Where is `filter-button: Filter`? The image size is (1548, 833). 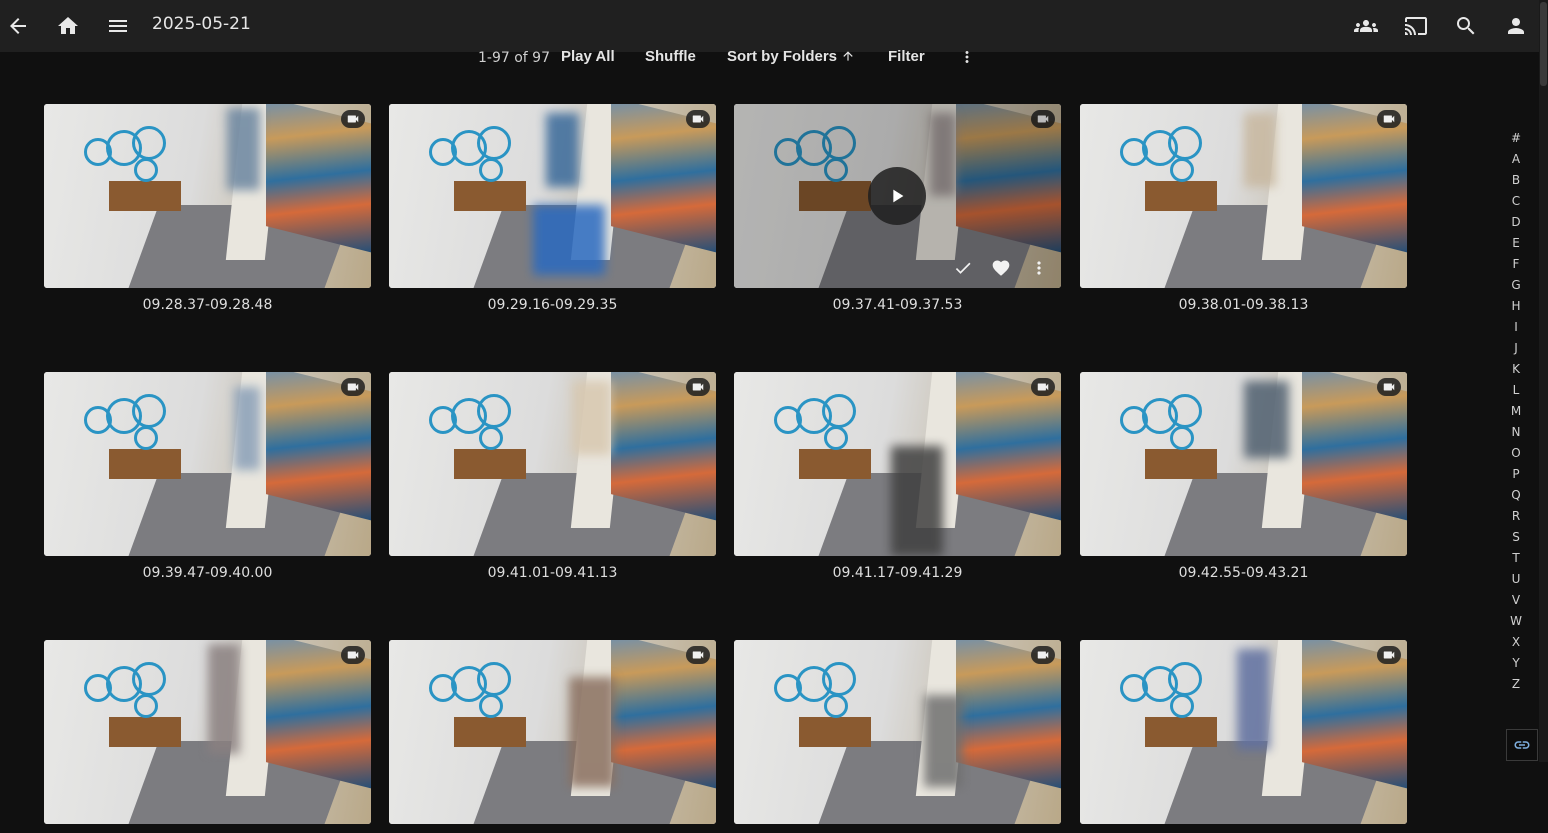
filter-button: Filter is located at coordinates (906, 56).